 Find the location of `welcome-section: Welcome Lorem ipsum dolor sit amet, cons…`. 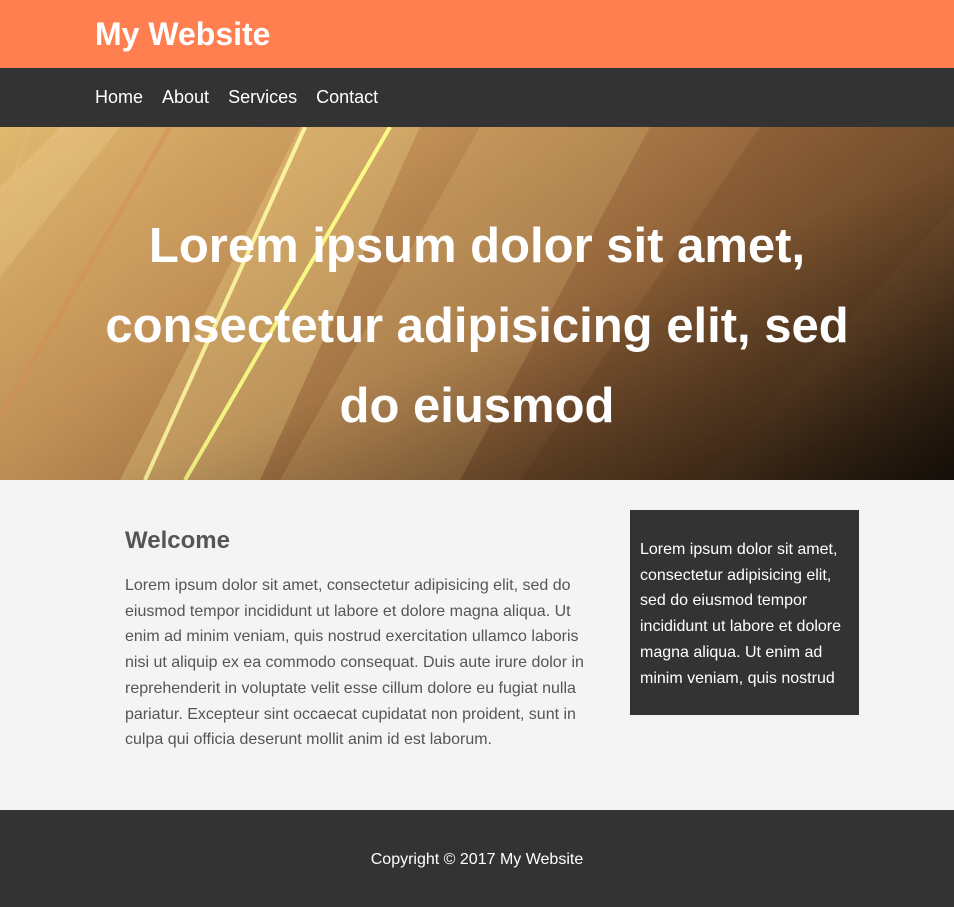

welcome-section: Welcome Lorem ipsum dolor sit amet, cons… is located at coordinates (362, 640).